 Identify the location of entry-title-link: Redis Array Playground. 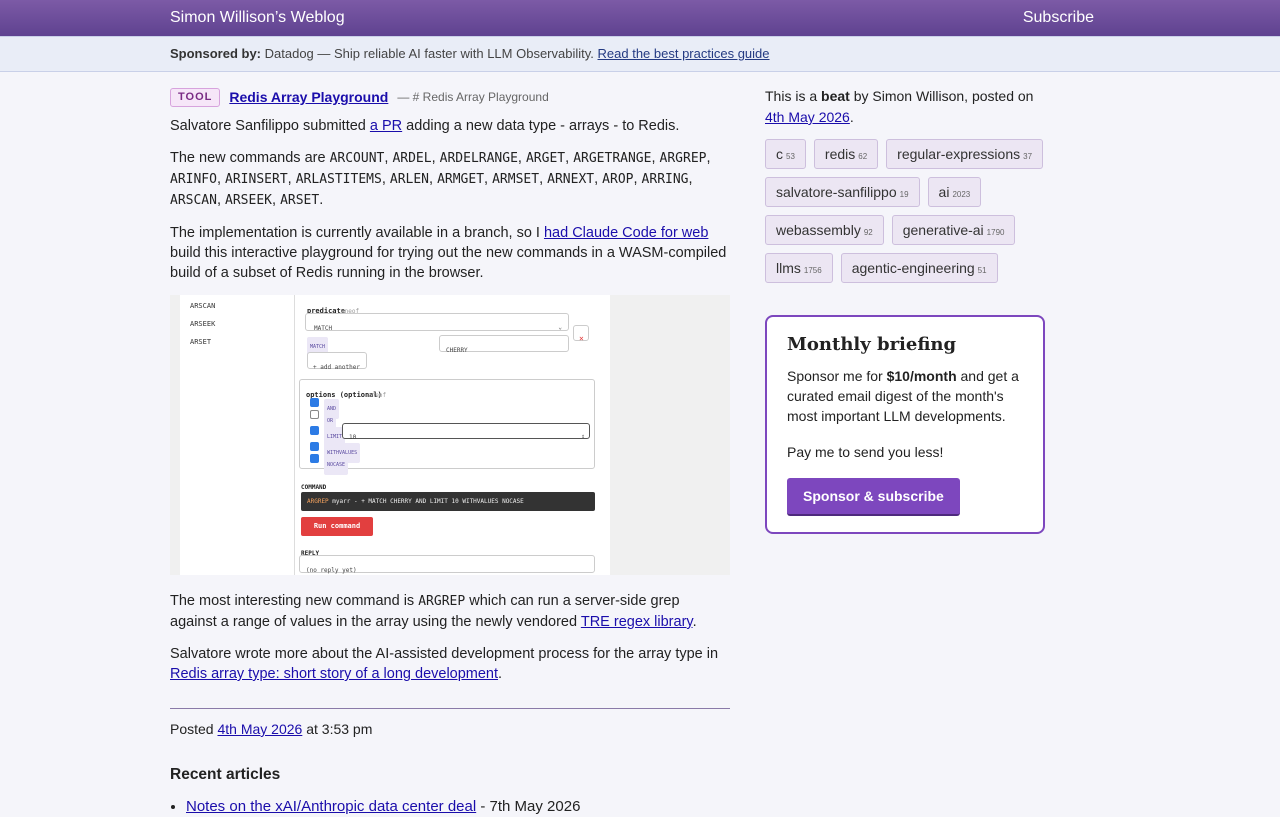
(308, 97).